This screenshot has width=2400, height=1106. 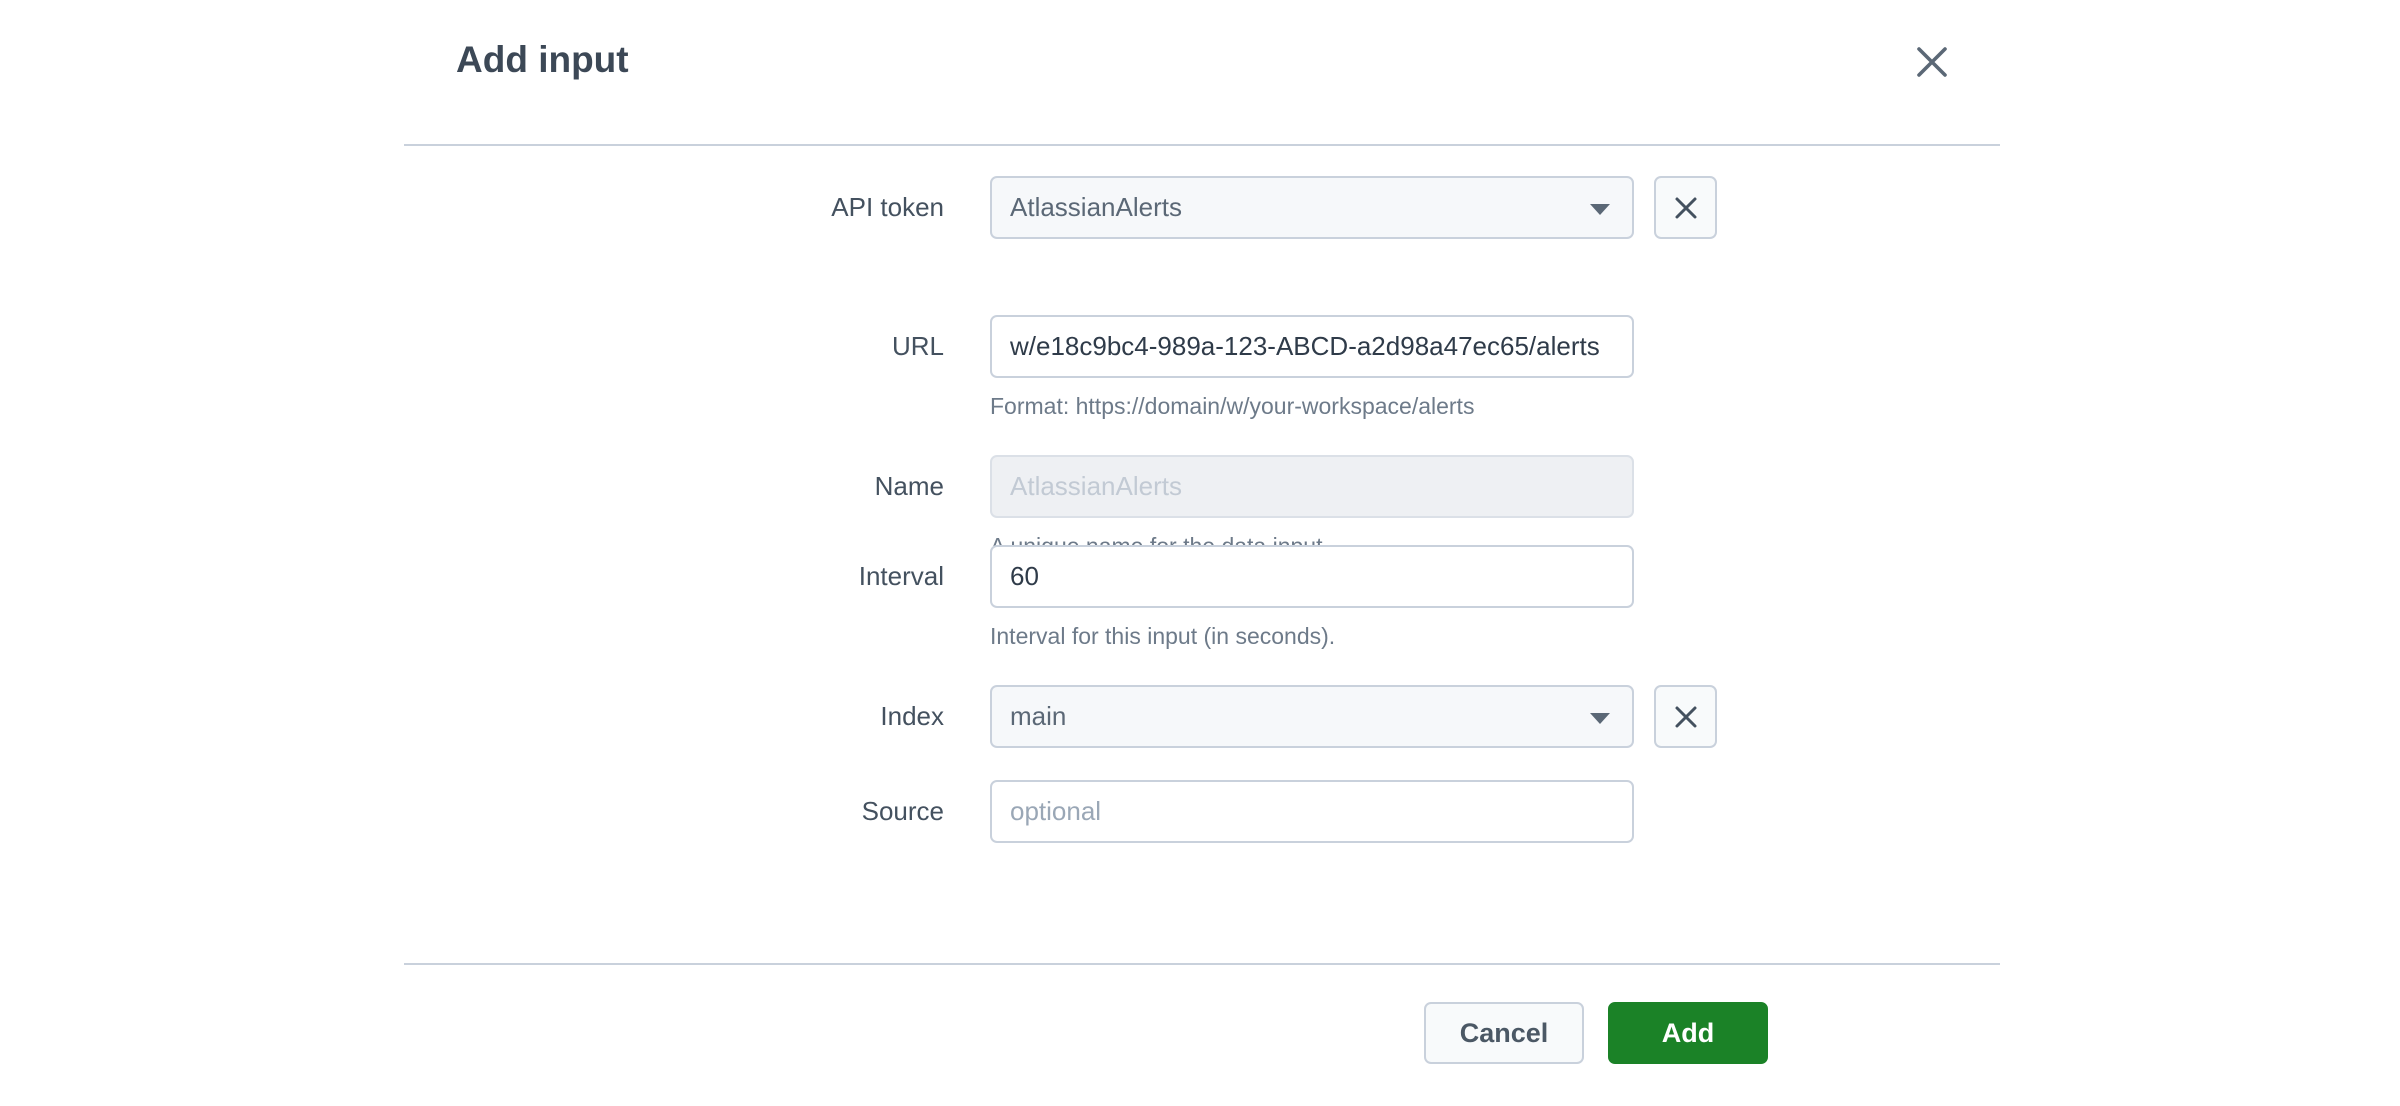 What do you see at coordinates (887, 207) in the screenshot?
I see `api-token-label: API token` at bounding box center [887, 207].